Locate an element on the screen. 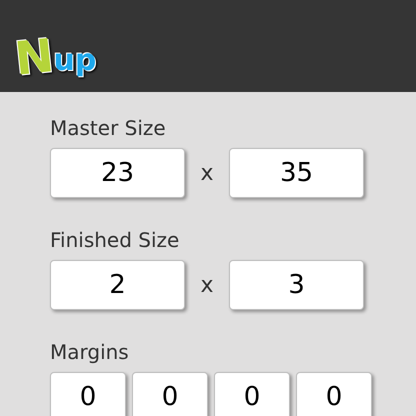  app-logo: N up is located at coordinates (55, 57).